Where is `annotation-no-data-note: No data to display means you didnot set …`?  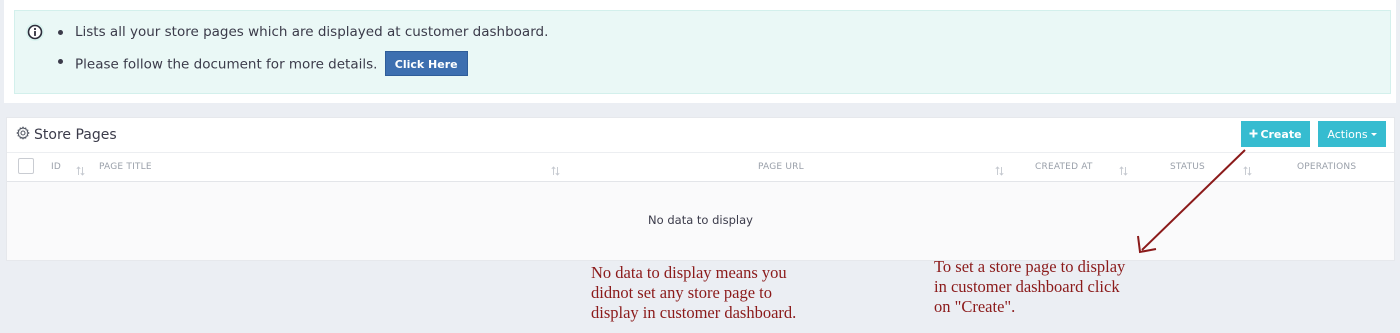
annotation-no-data-note: No data to display means you didnot set … is located at coordinates (694, 292).